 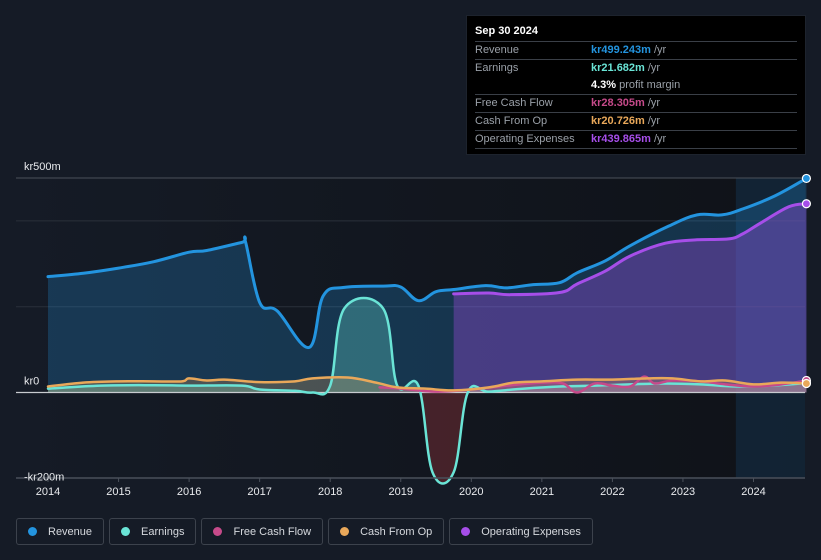 What do you see at coordinates (806, 383) in the screenshot?
I see `cash-from-op-end-marker` at bounding box center [806, 383].